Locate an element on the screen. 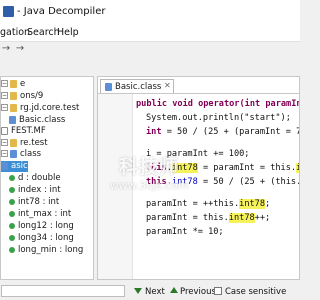  tree-item-label: Basic.class is located at coordinates (42, 120).